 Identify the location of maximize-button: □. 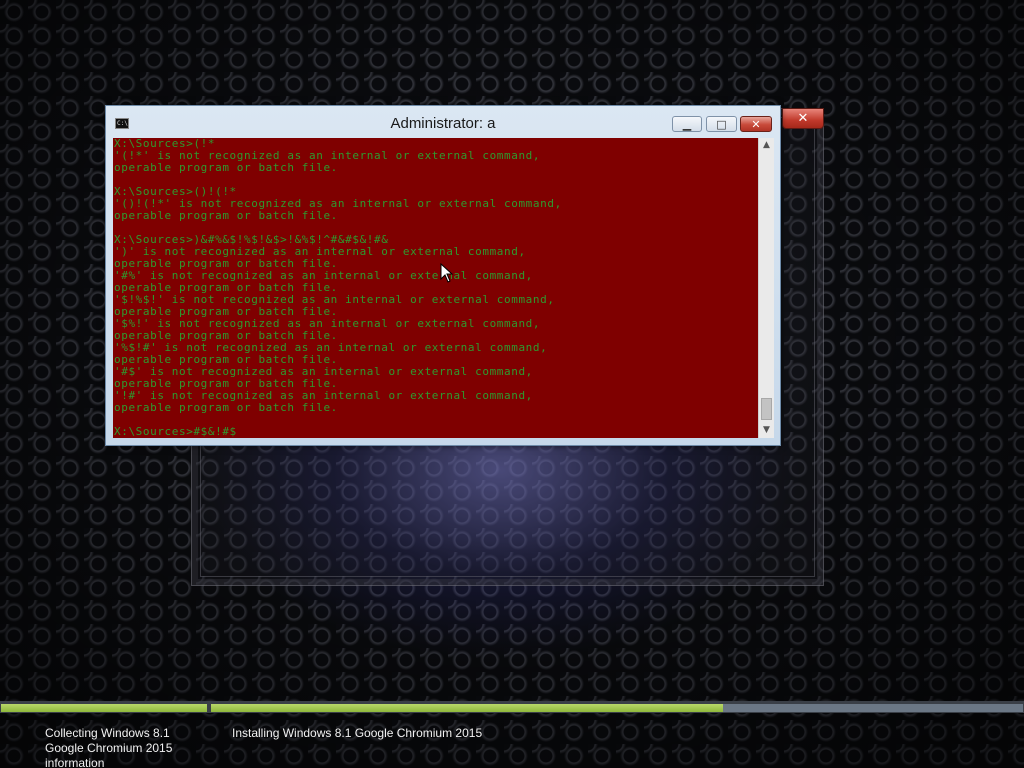
(721, 124).